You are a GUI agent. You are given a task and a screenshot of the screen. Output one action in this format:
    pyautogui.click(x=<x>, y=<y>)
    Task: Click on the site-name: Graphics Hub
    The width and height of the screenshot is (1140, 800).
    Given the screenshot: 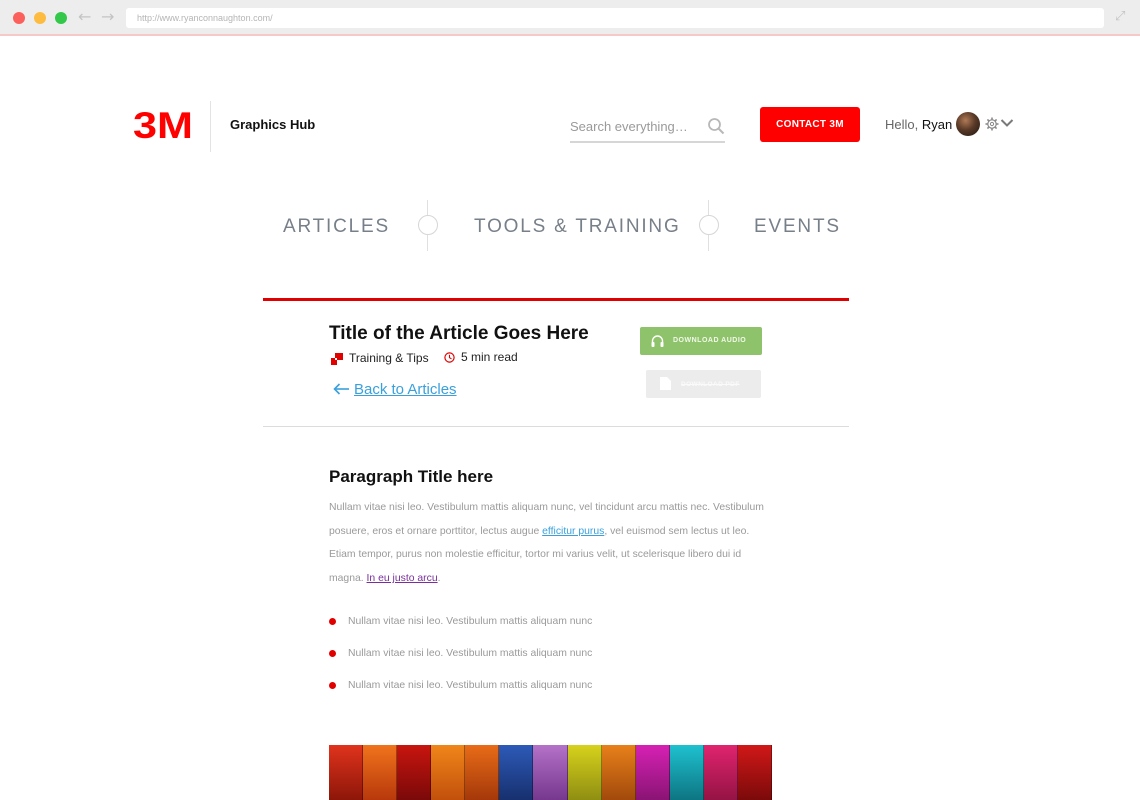 What is the action you would take?
    pyautogui.click(x=273, y=124)
    